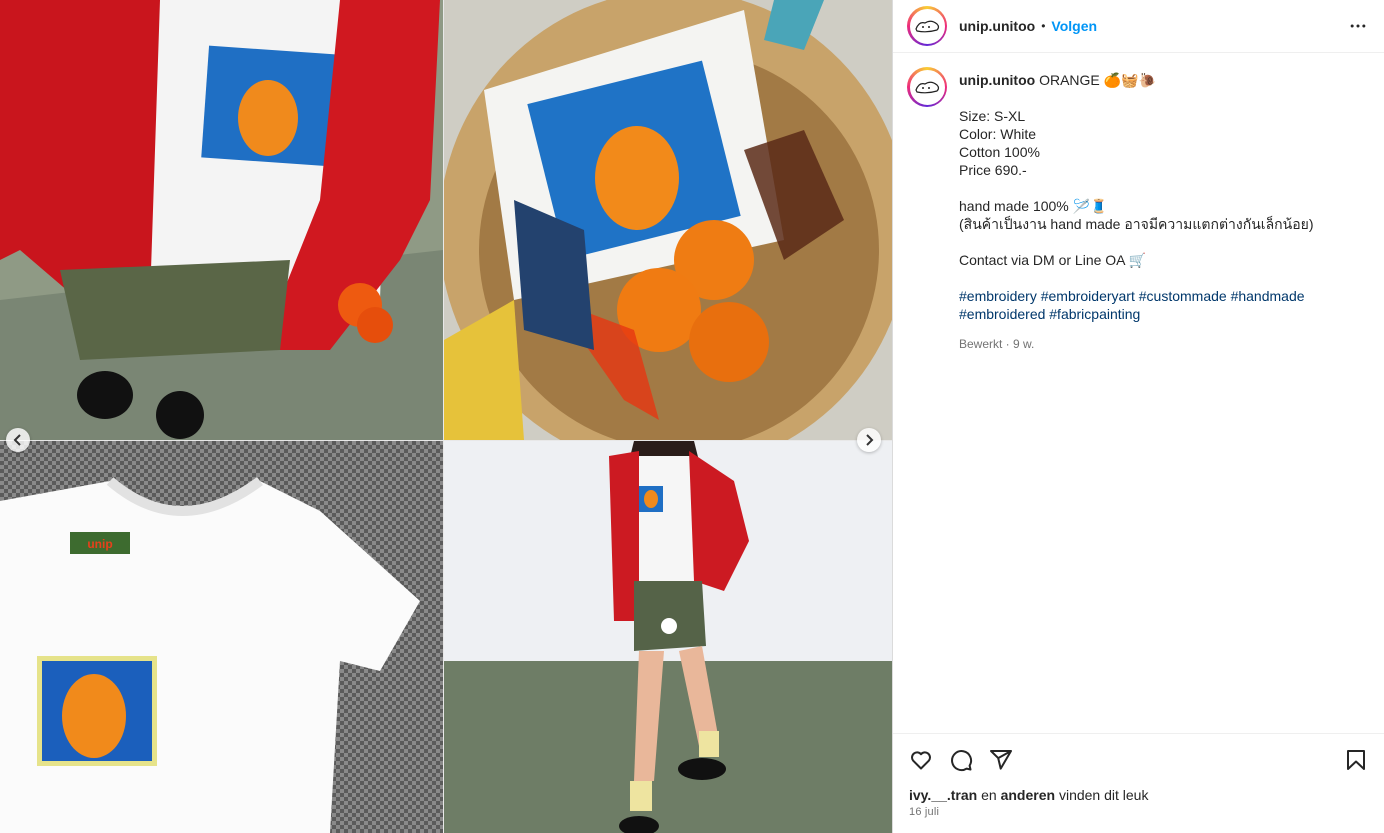  What do you see at coordinates (1028, 795) in the screenshot?
I see `likes-others: anderen` at bounding box center [1028, 795].